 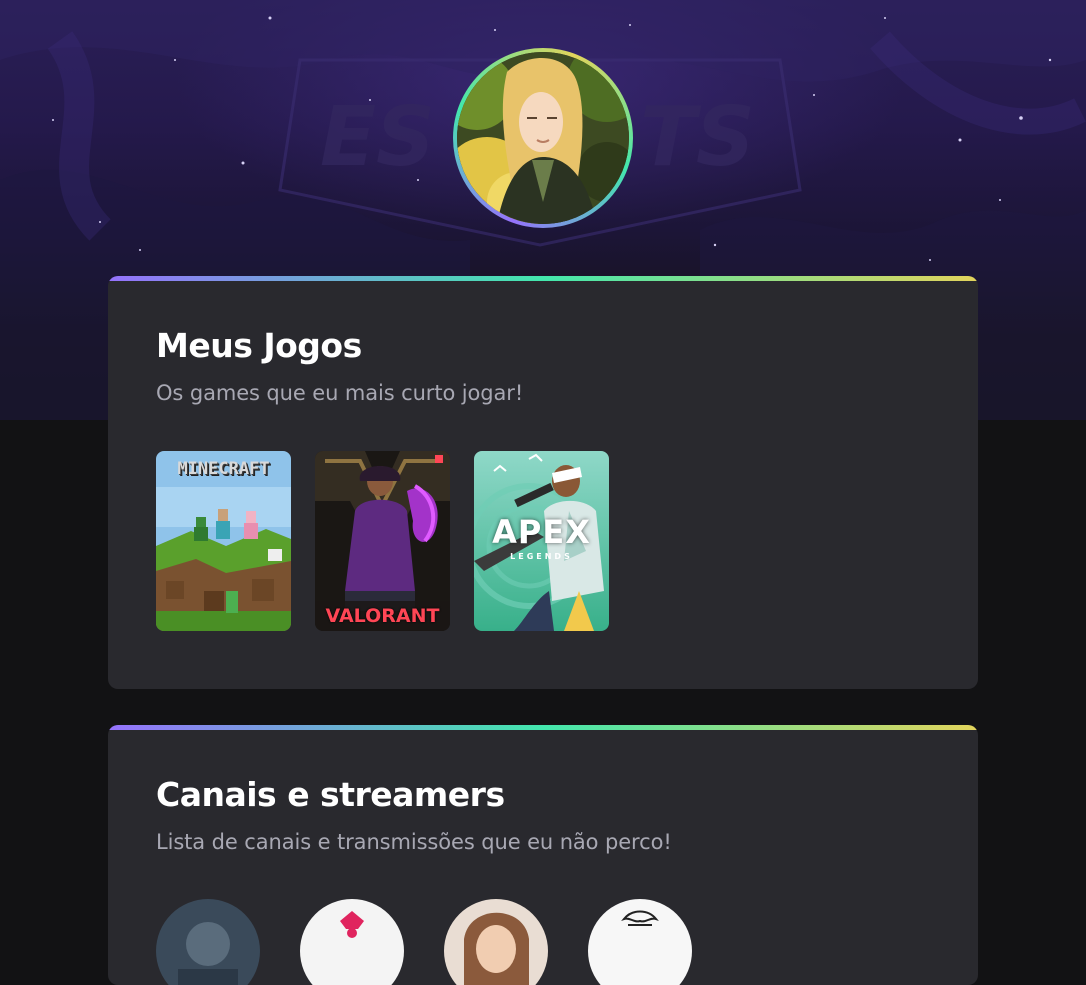 I want to click on games-title: Meus Jogos, so click(x=259, y=345).